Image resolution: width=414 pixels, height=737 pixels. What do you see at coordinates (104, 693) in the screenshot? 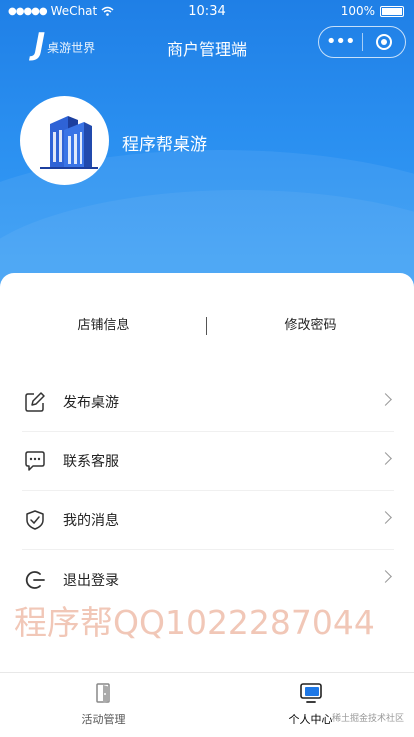
I see `door-icon` at bounding box center [104, 693].